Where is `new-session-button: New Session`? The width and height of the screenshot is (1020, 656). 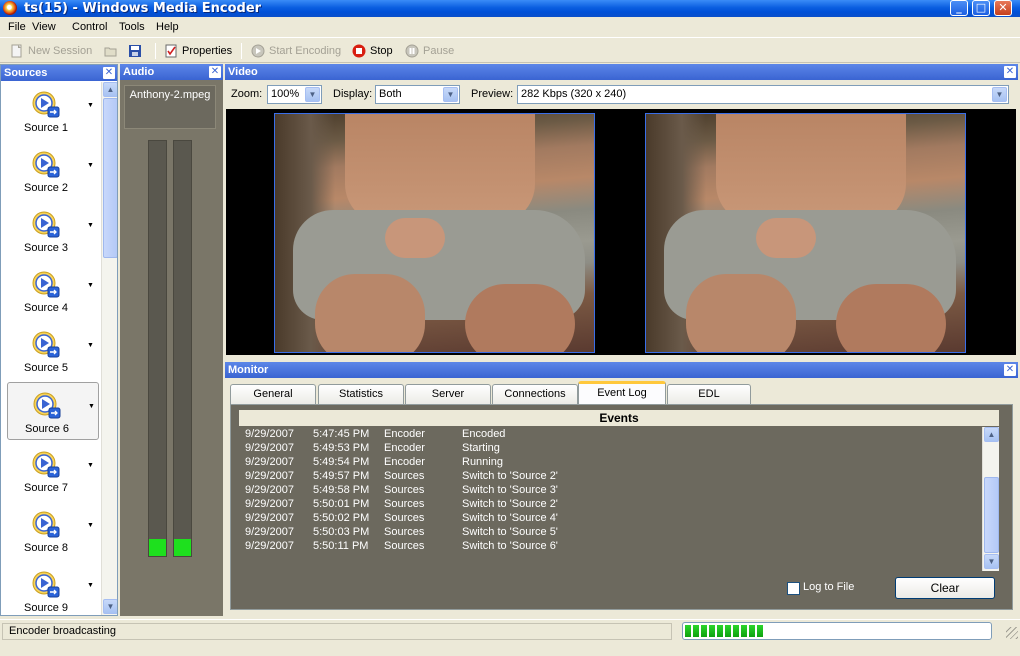
new-session-button: New Session is located at coordinates (51, 51).